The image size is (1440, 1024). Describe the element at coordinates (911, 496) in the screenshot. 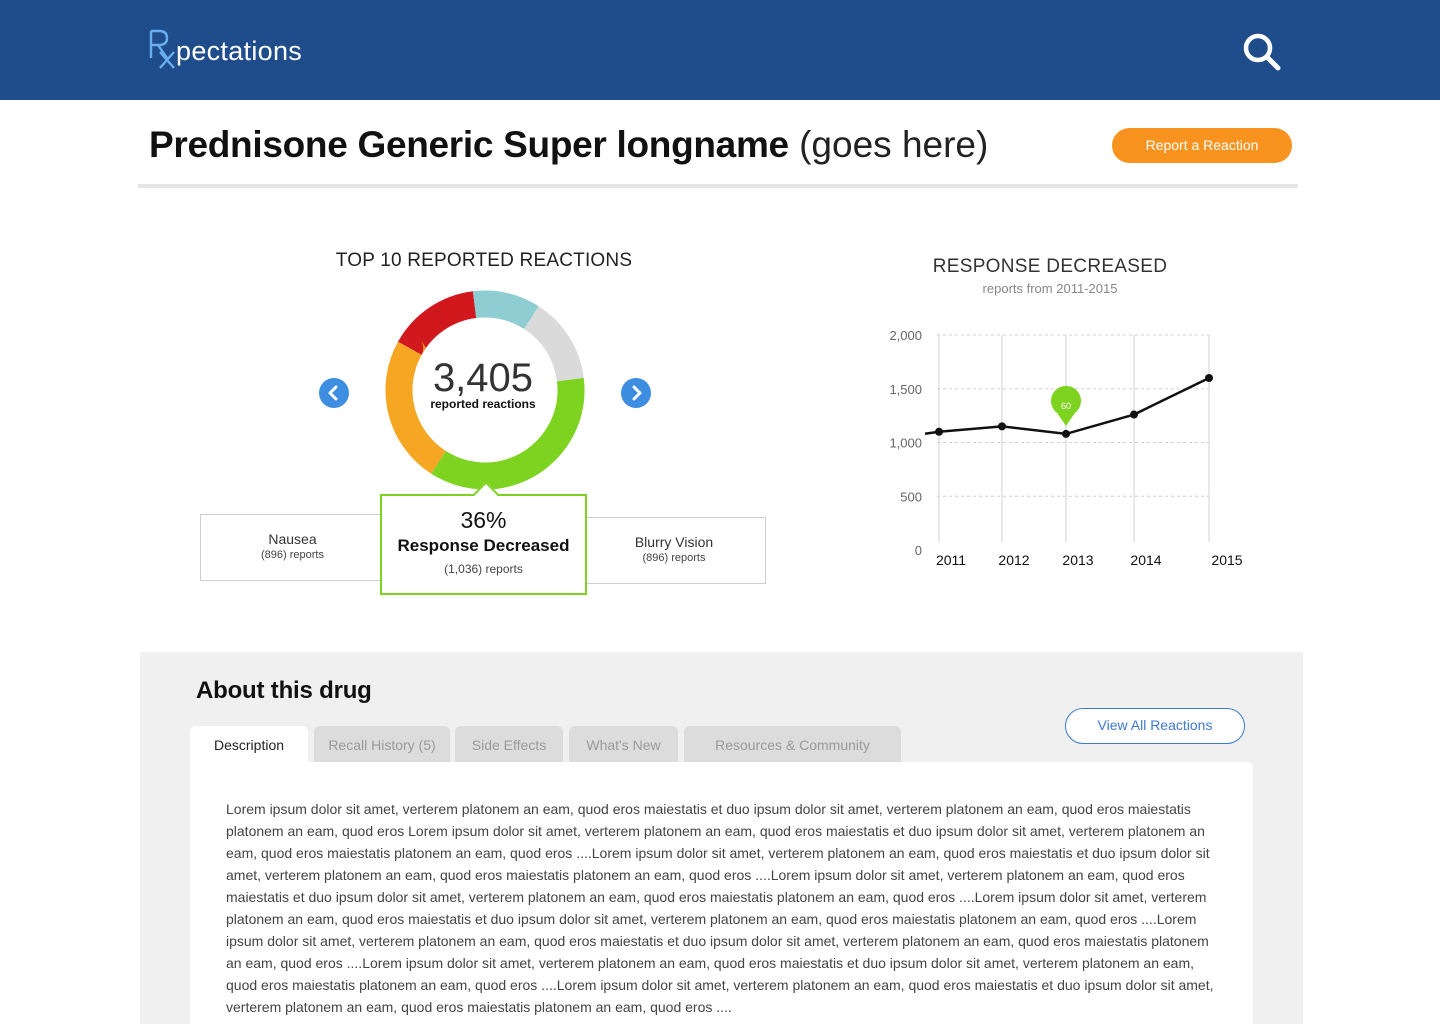

I see `y-tick-label: 500` at that location.